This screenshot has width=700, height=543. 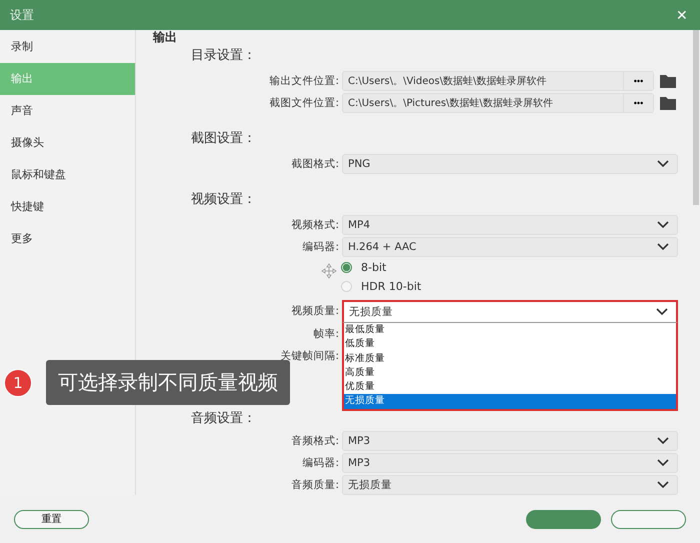 I want to click on section-title: 视频设置：, so click(x=223, y=200).